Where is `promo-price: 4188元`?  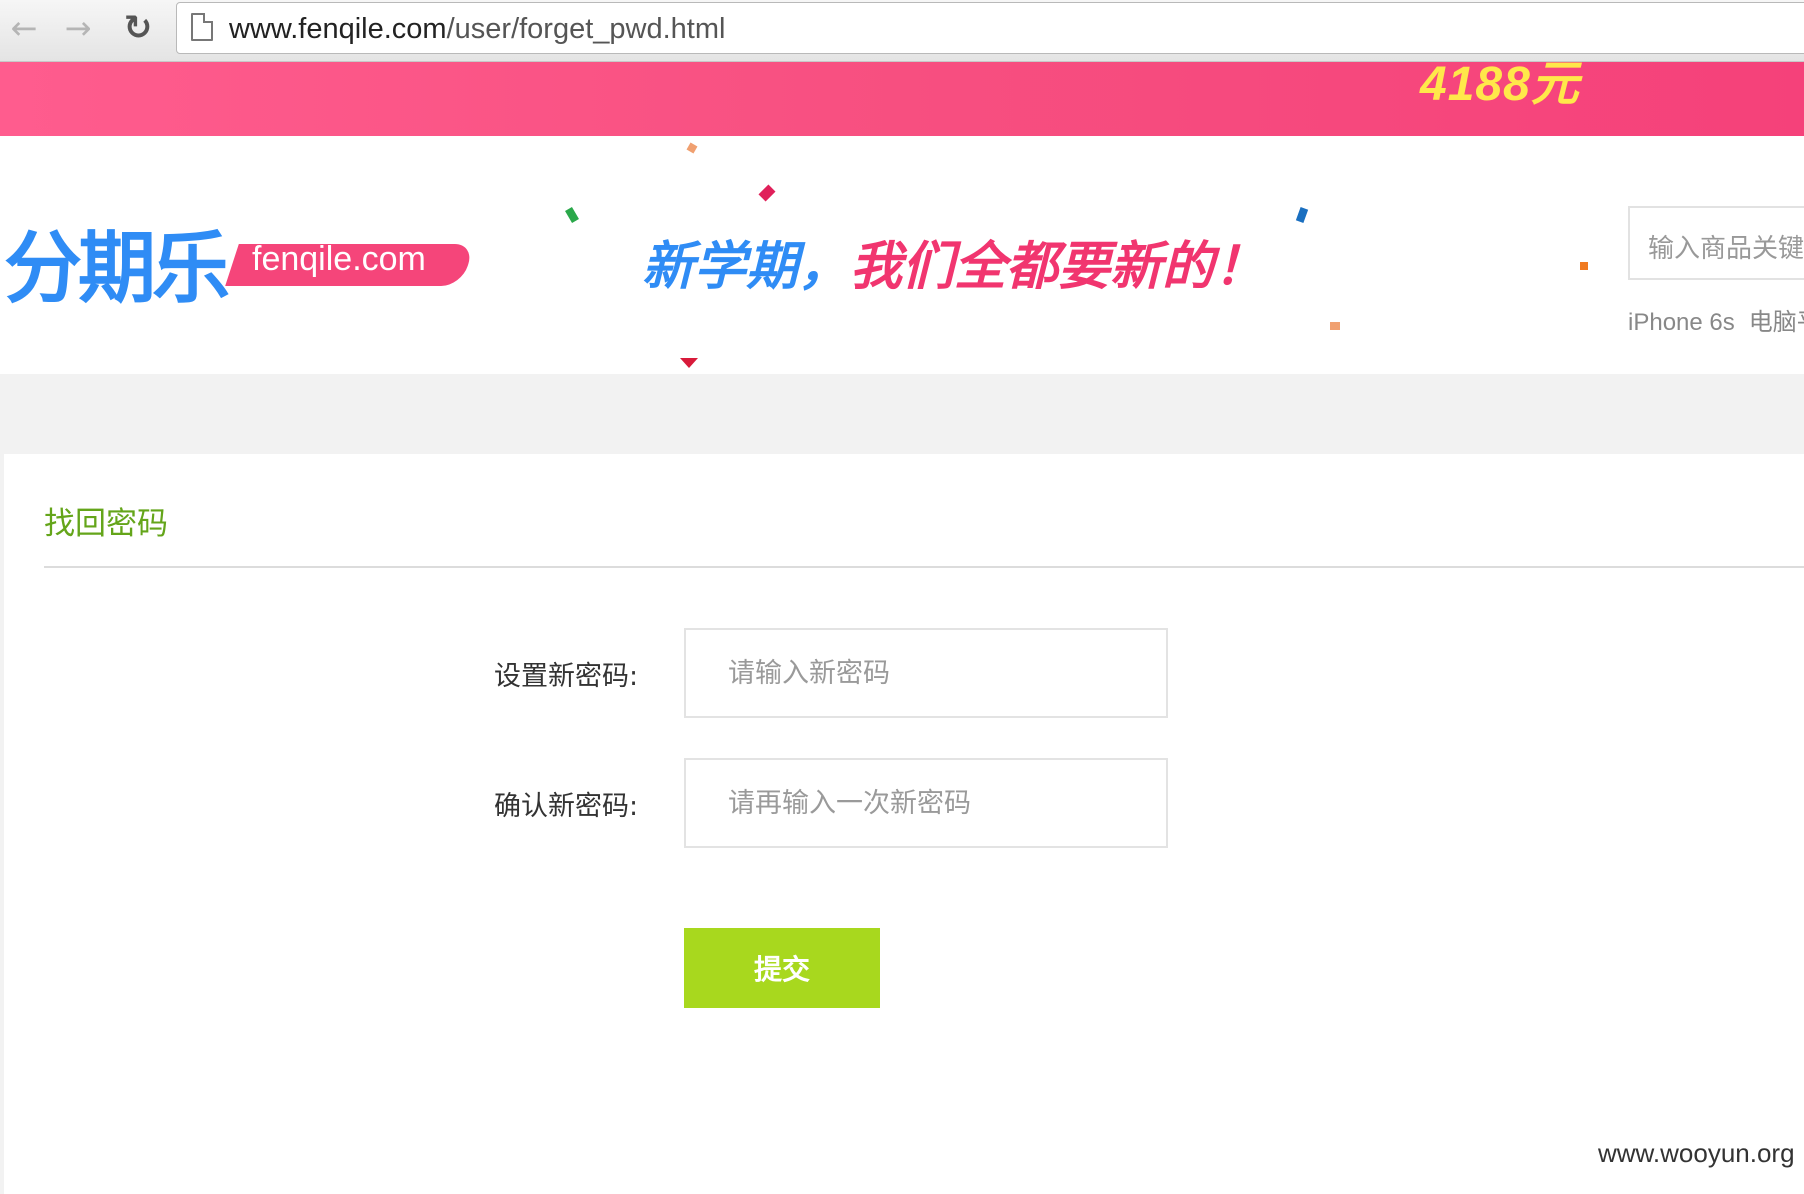
promo-price: 4188元 is located at coordinates (1500, 86).